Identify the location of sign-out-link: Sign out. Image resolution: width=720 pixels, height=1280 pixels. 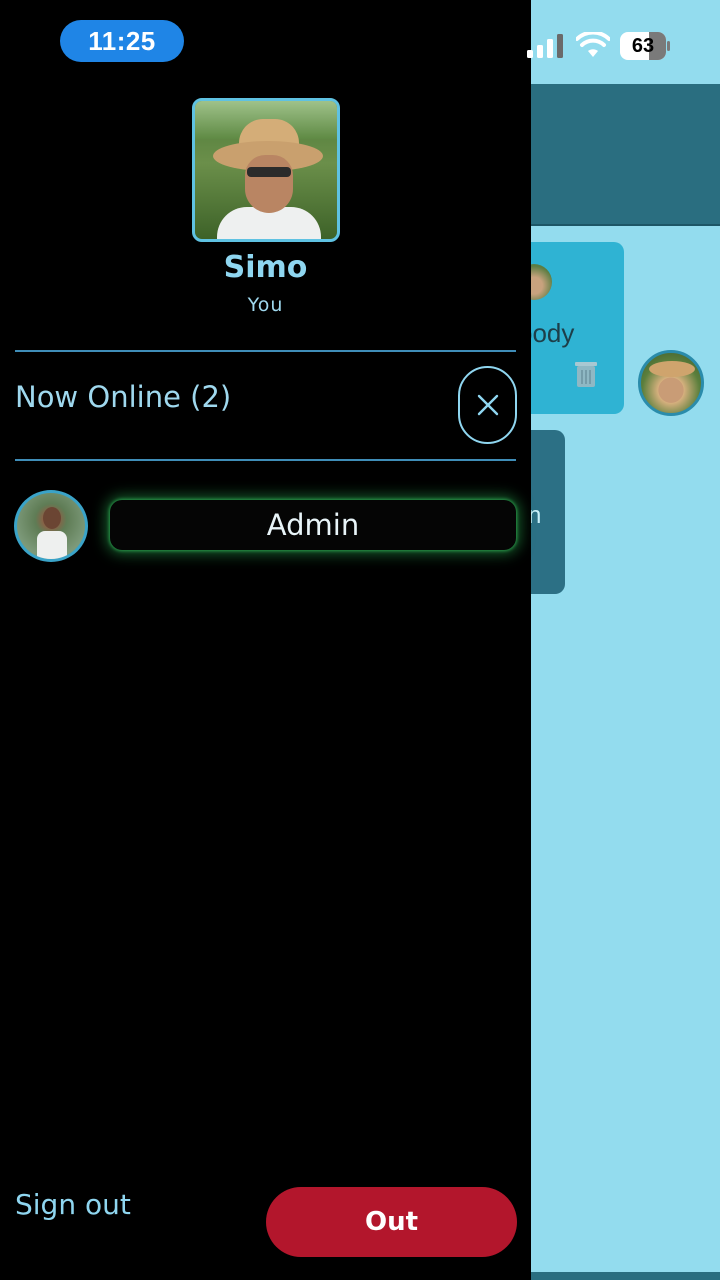
(73, 1204).